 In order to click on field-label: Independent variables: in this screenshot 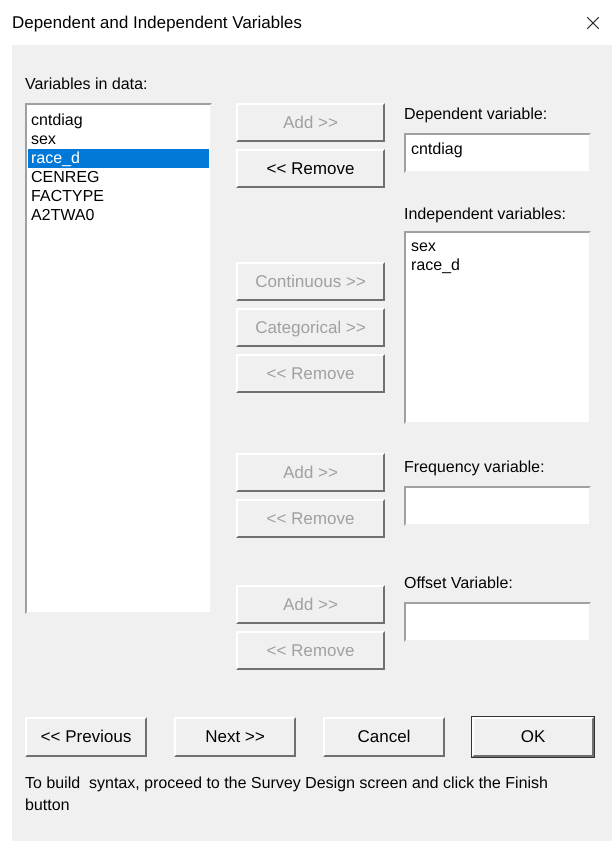, I will do `click(485, 215)`.